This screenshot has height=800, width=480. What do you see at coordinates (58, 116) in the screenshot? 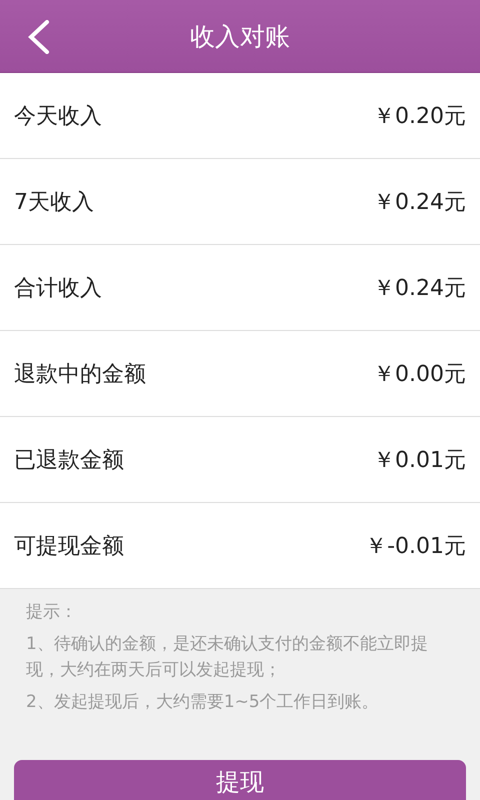
I see `row-label: 今天收入` at bounding box center [58, 116].